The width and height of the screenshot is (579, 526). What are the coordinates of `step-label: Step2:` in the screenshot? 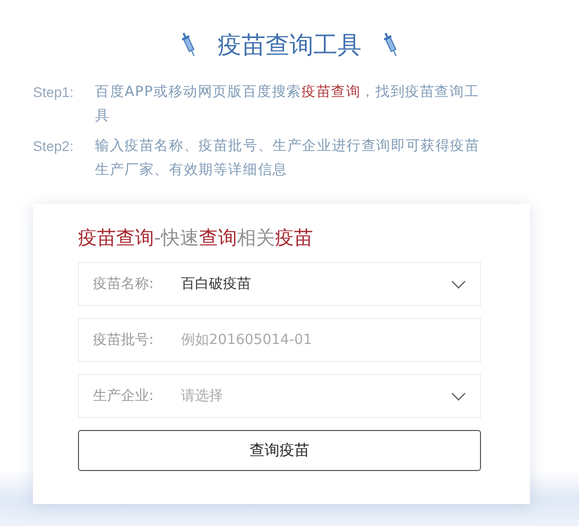 It's located at (53, 146).